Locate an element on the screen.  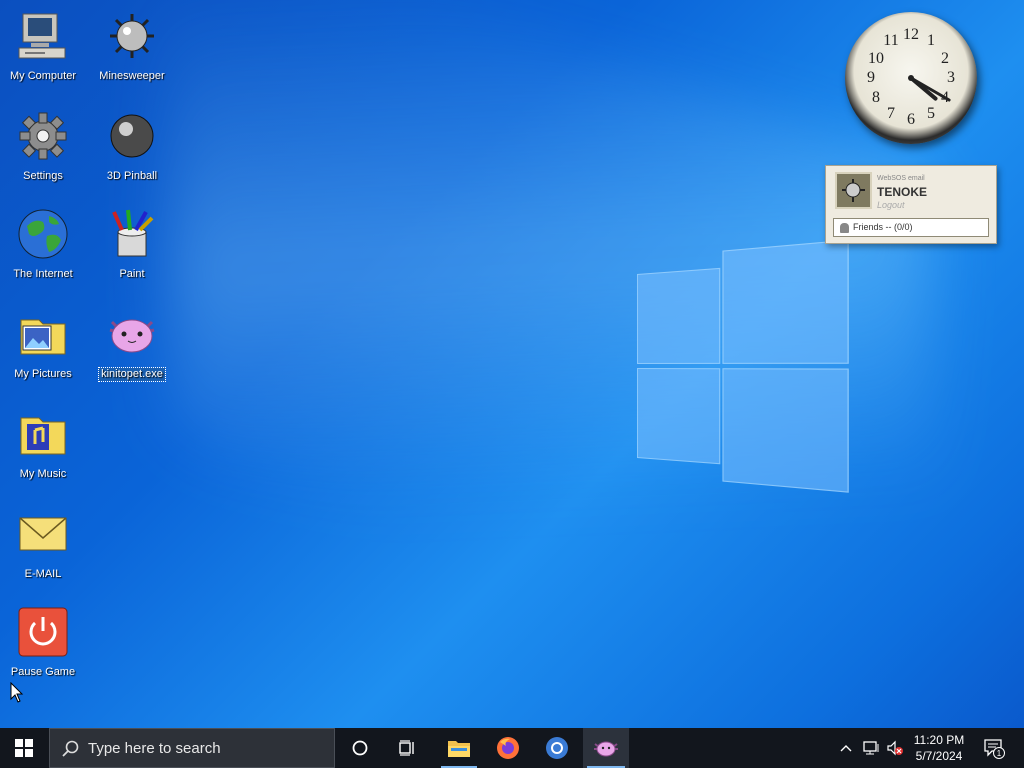
icon-label: E-MAIL is located at coordinates (43, 574).